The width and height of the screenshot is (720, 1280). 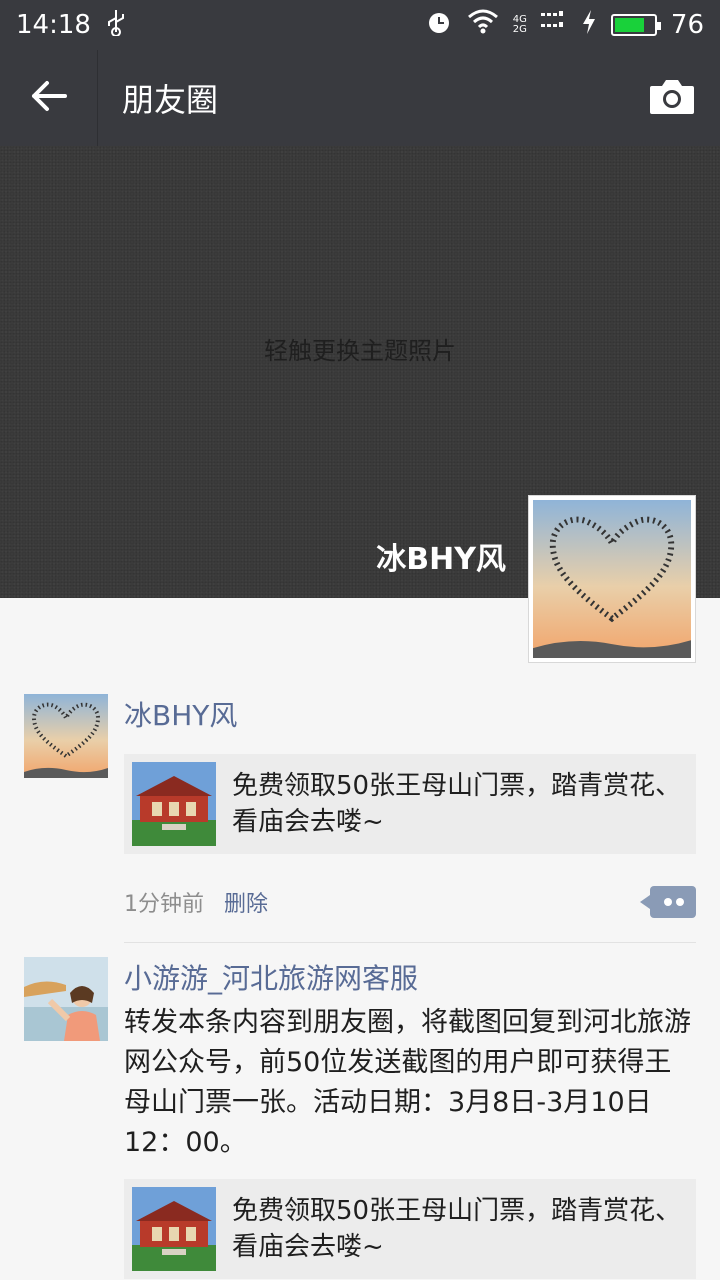 I want to click on network-indicator: 4G 2G, so click(x=520, y=25).